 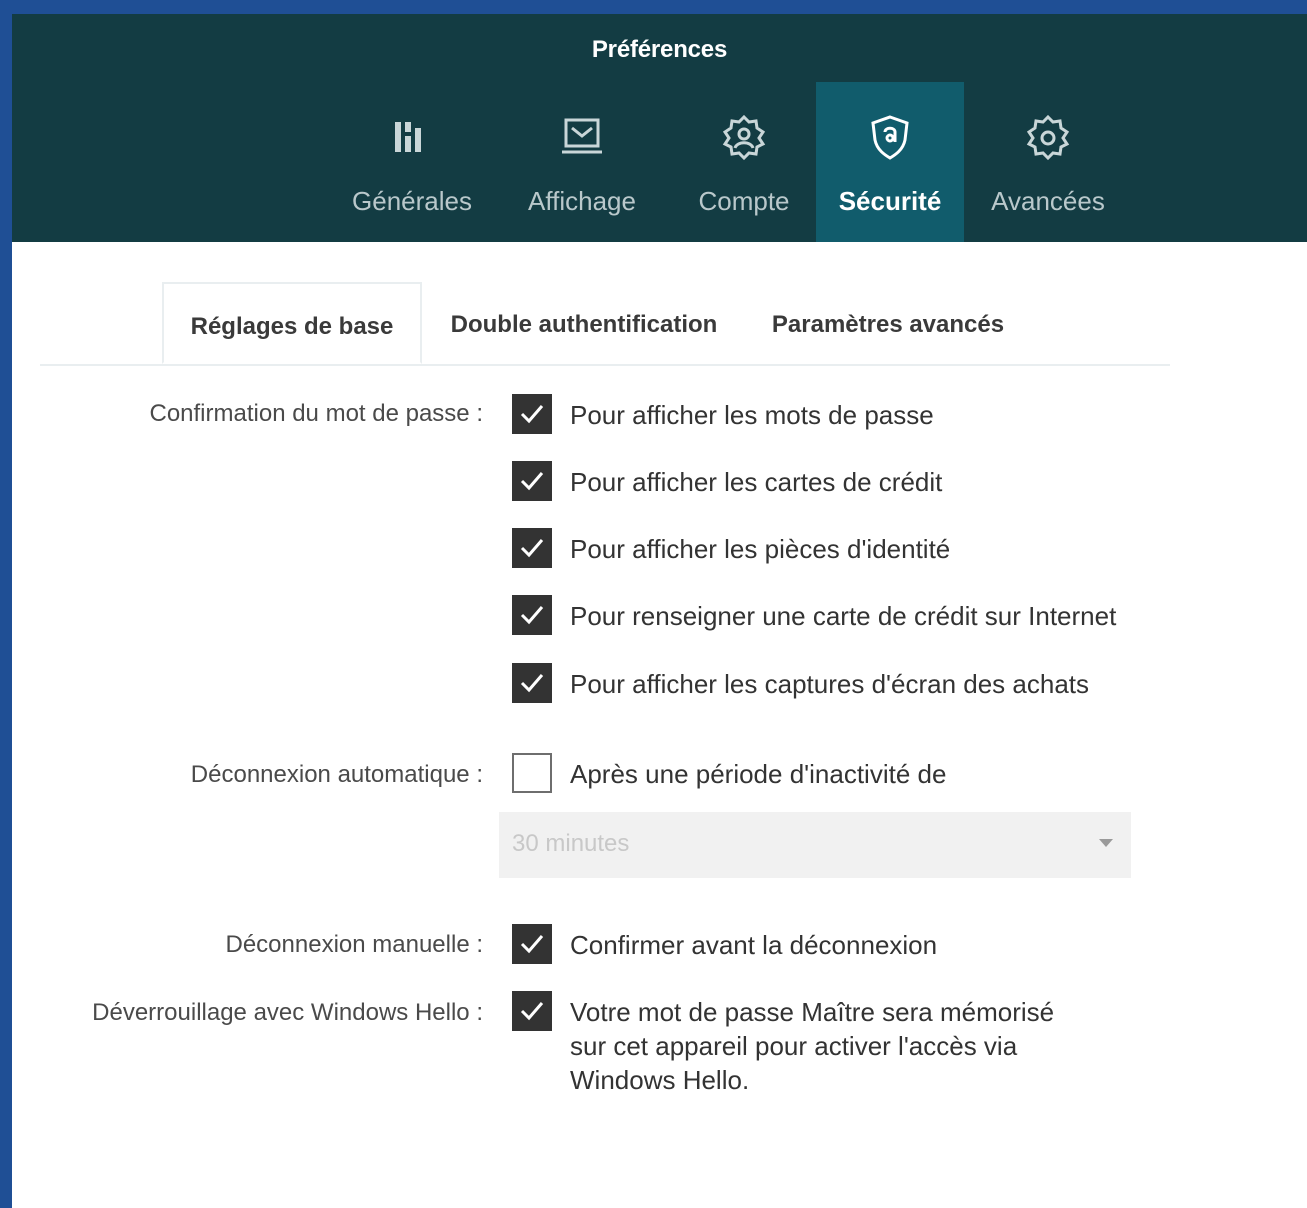 I want to click on nav-label: Sécurité, so click(x=890, y=201).